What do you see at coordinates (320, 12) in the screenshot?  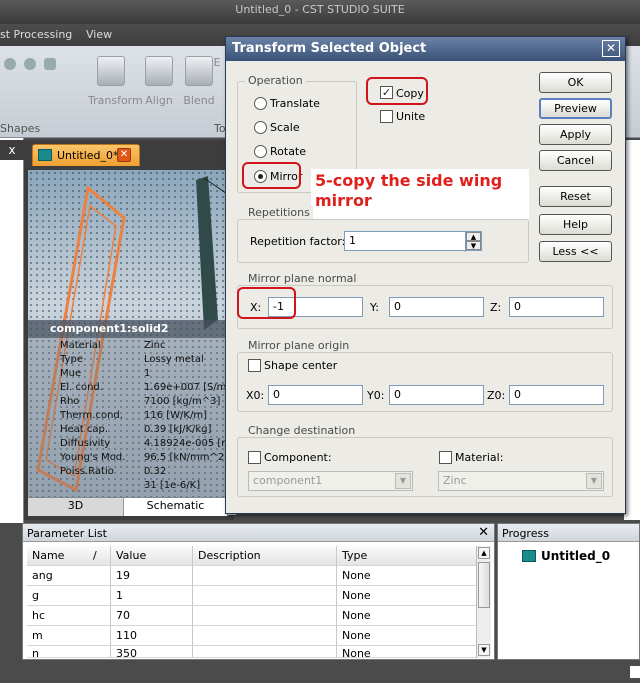 I see `window-title-bar: Untitled_0 - CST STUDIO SUITE` at bounding box center [320, 12].